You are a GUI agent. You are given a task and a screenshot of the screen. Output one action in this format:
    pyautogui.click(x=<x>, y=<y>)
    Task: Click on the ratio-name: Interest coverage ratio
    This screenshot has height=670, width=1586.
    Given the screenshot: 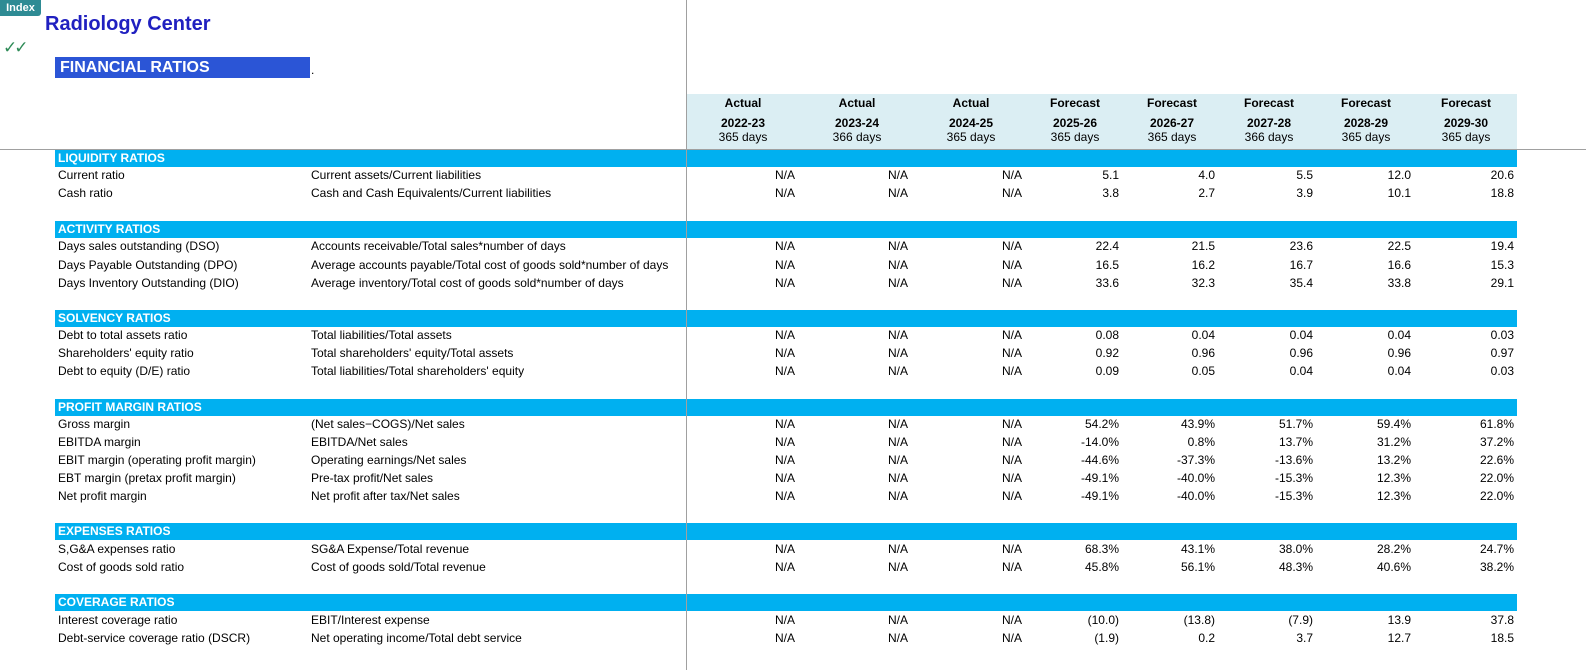 What is the action you would take?
    pyautogui.click(x=117, y=620)
    